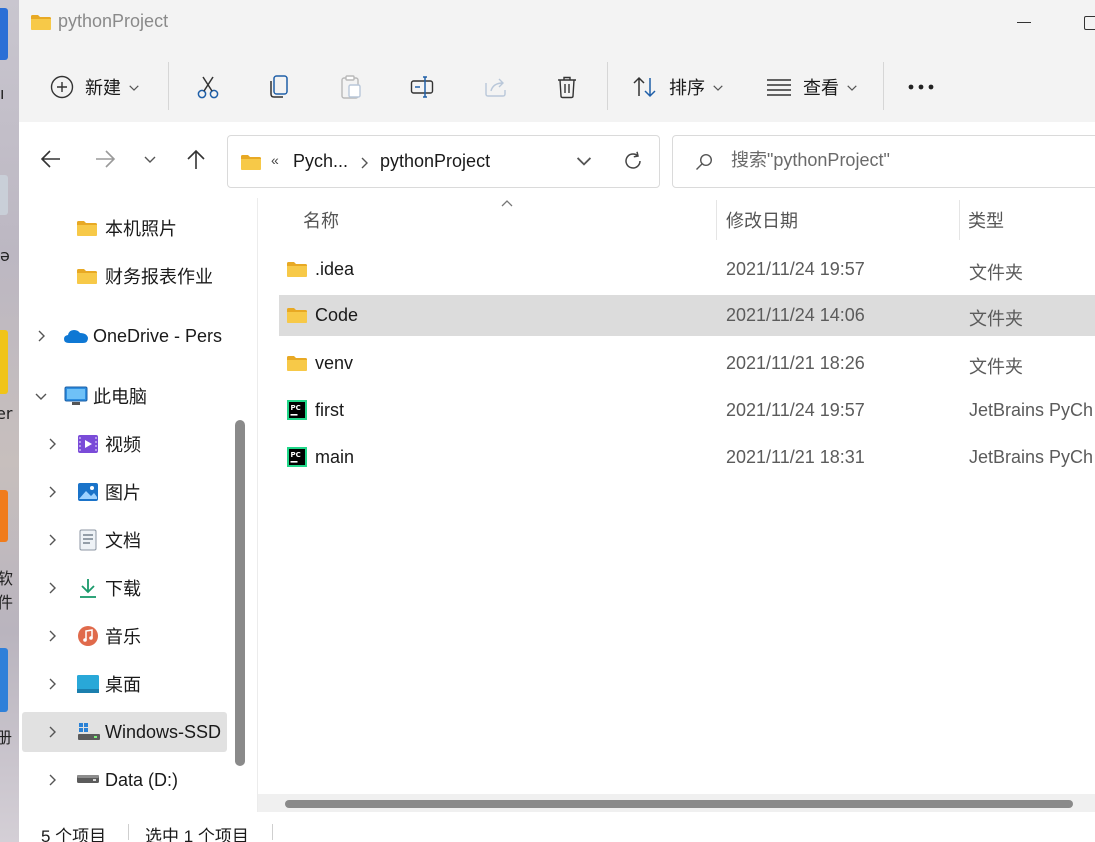 Image resolution: width=1095 pixels, height=842 pixels. I want to click on file-modified: 2021/11/24 19:57, so click(795, 410).